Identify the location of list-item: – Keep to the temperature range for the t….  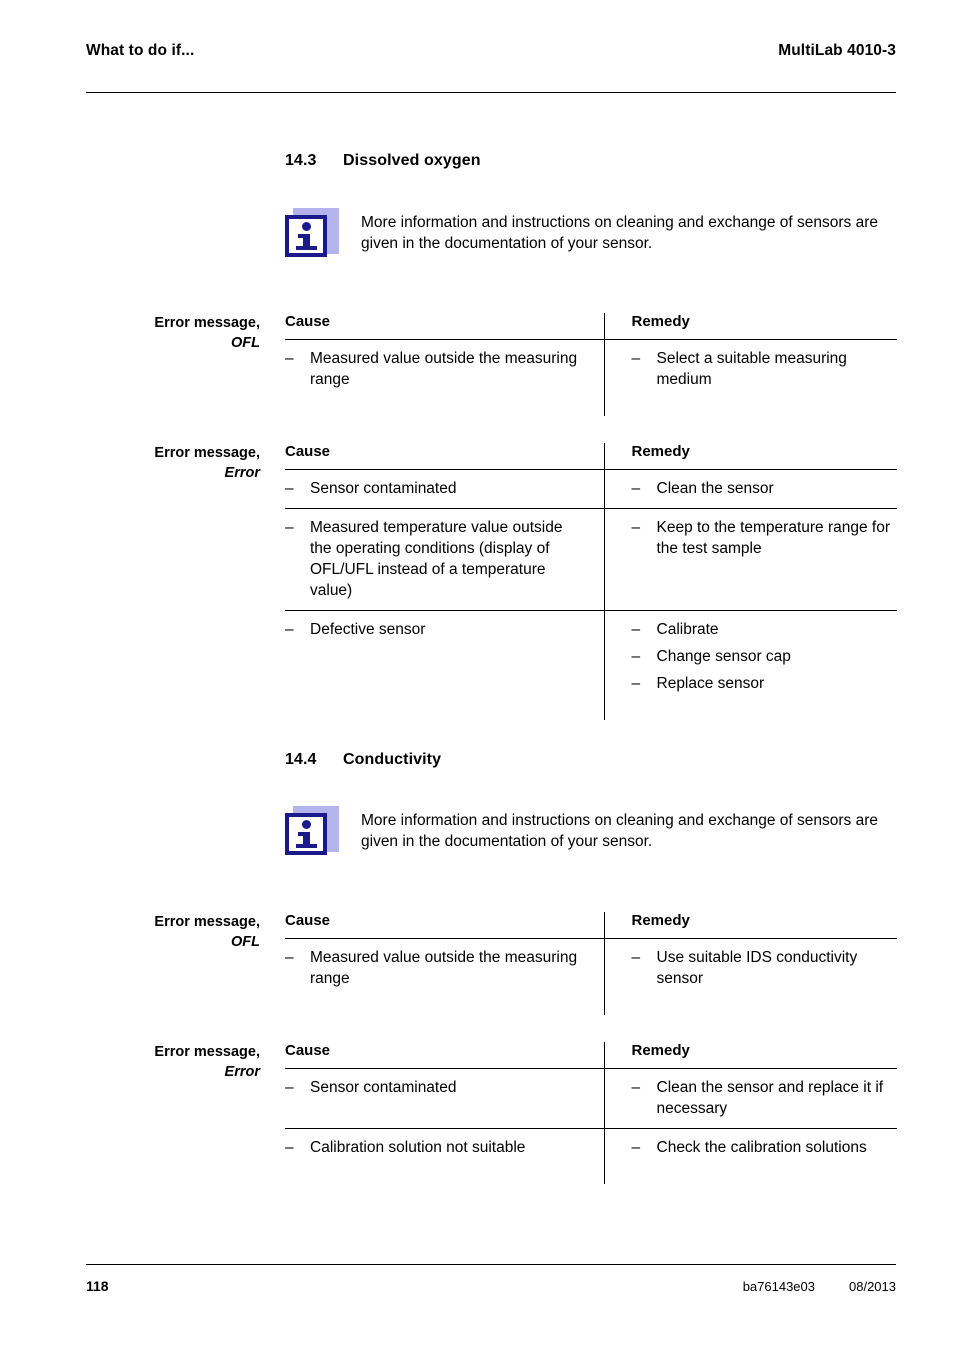
(765, 538).